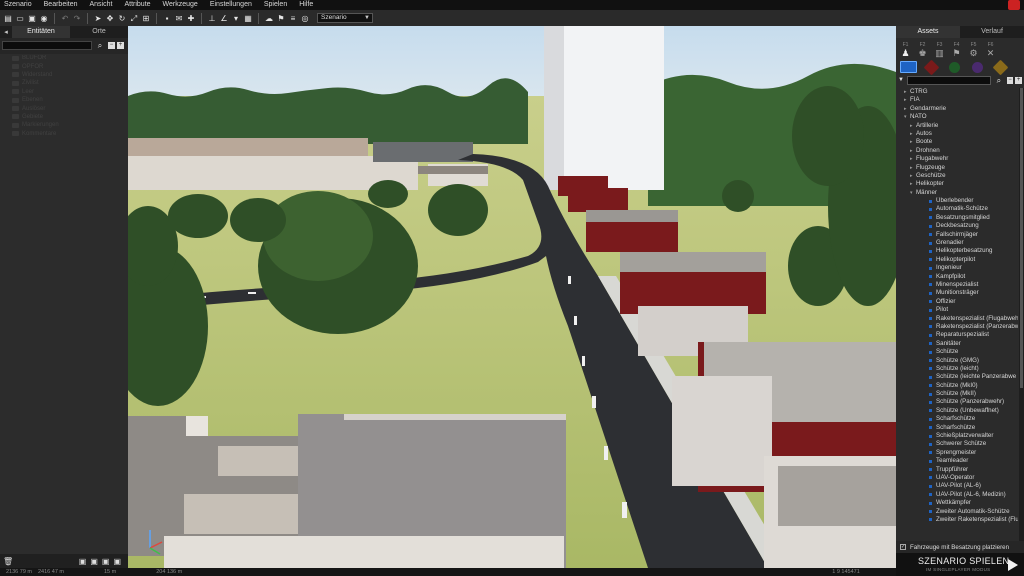  Describe the element at coordinates (957, 419) in the screenshot. I see `tree-item: Scharfschütze` at that location.